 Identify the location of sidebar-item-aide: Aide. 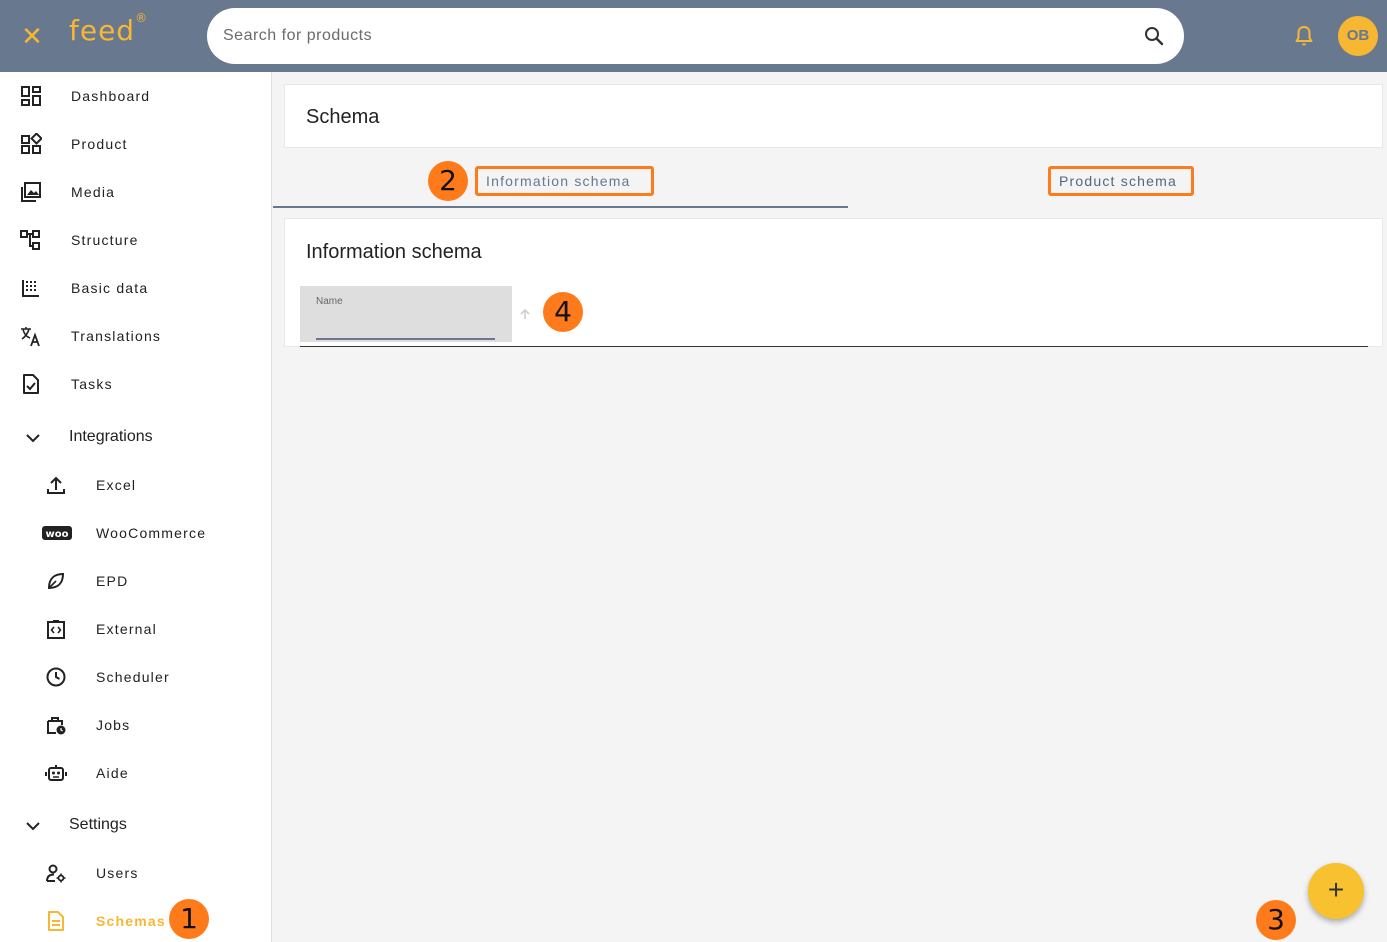
(135, 773).